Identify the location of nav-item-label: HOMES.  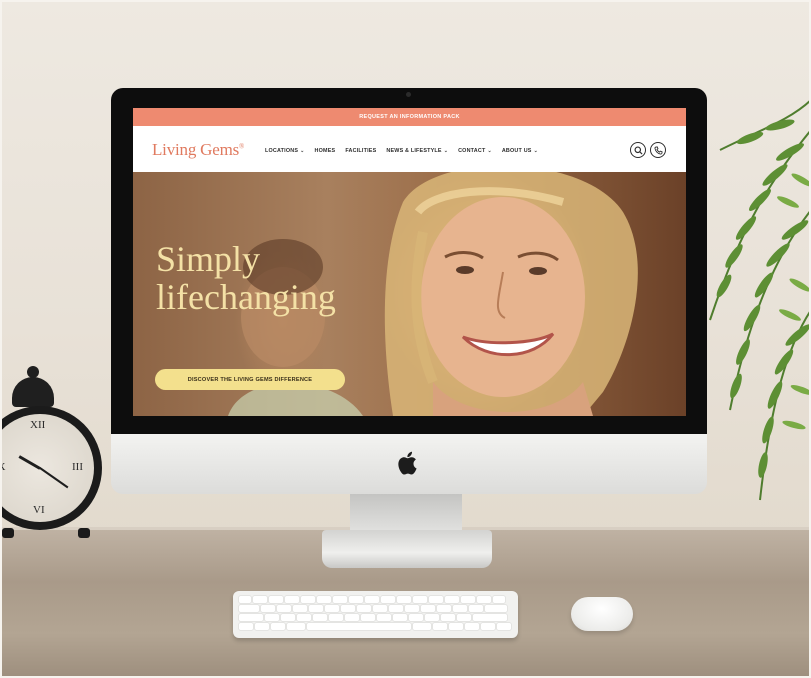
(325, 151).